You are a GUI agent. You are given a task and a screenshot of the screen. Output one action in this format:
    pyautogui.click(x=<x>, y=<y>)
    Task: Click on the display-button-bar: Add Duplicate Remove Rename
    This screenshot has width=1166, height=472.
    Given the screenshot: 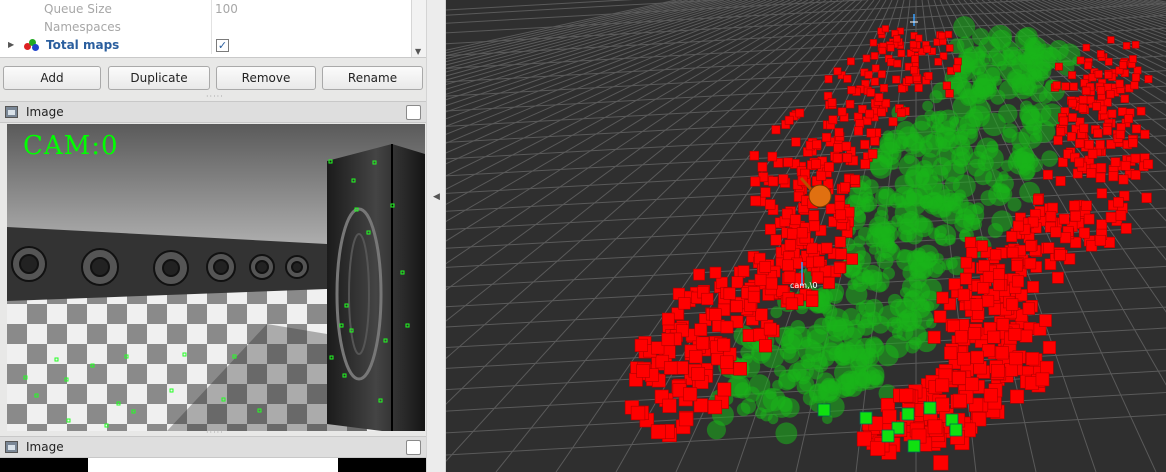 What is the action you would take?
    pyautogui.click(x=213, y=79)
    